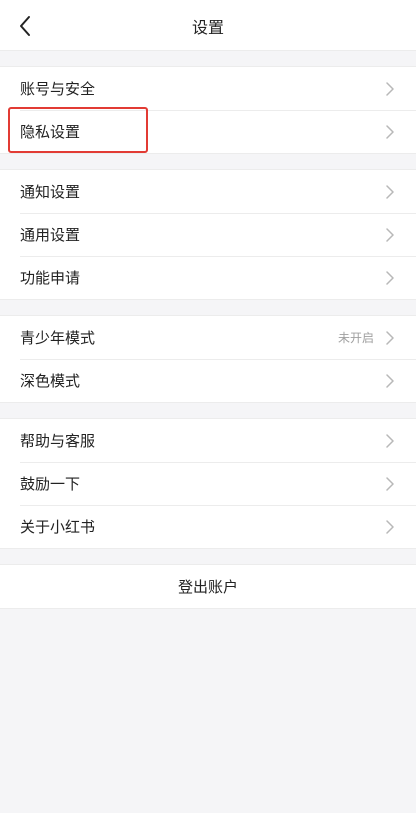 The height and width of the screenshot is (813, 416). I want to click on settings-item-general: 通用设置, so click(208, 234).